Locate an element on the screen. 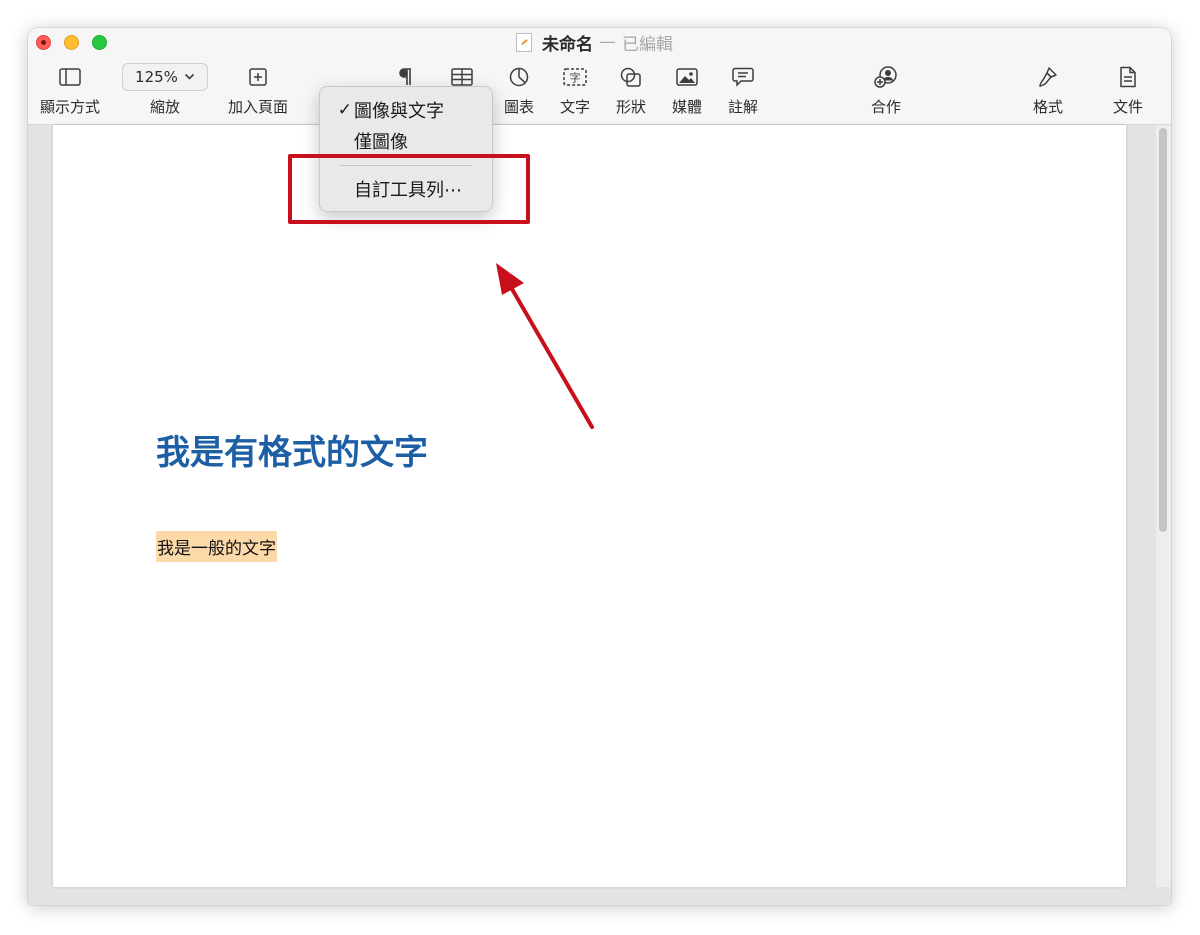 The width and height of the screenshot is (1200, 935). menu-item-label: 僅圖像 is located at coordinates (381, 142).